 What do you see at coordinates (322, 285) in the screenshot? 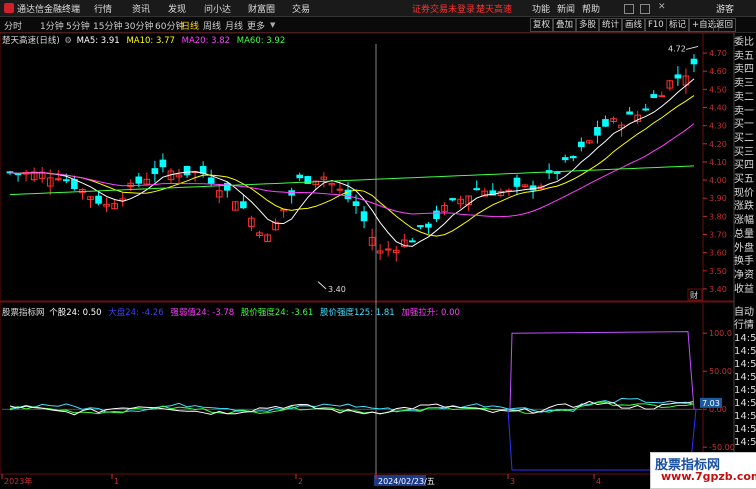
I see `low-price-arrow` at bounding box center [322, 285].